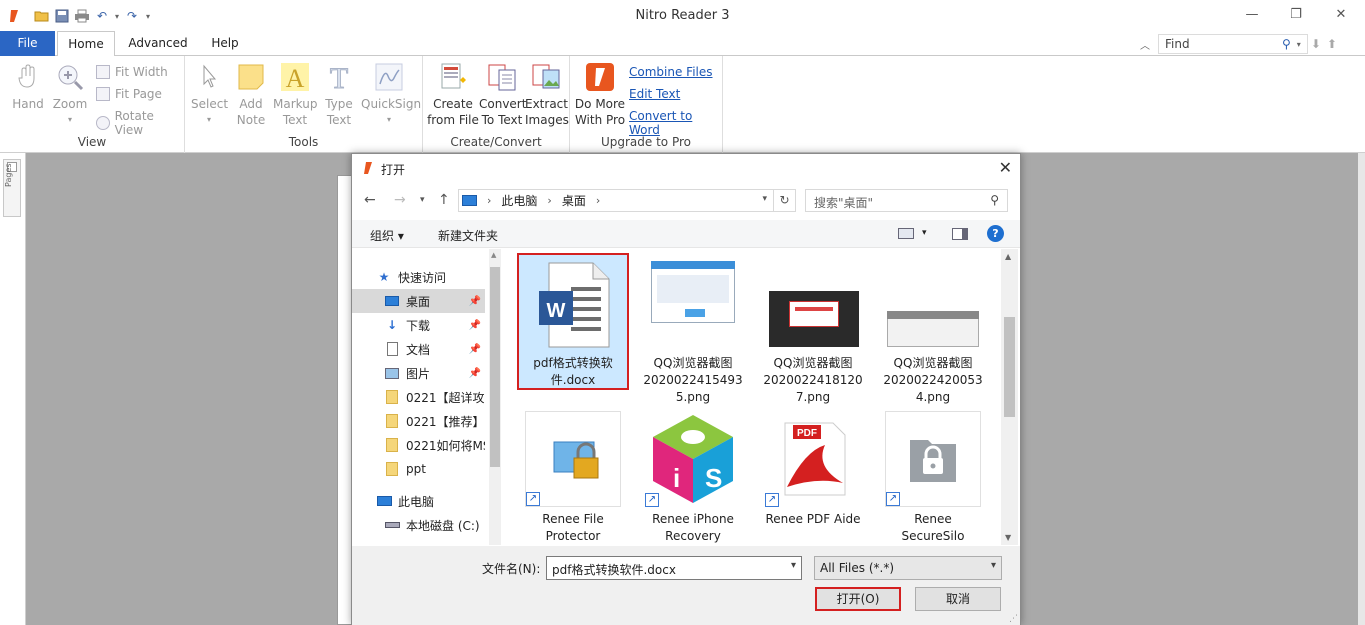 The height and width of the screenshot is (625, 1365). Describe the element at coordinates (388, 119) in the screenshot. I see `quicksign-dropdown-icon: ▾` at that location.